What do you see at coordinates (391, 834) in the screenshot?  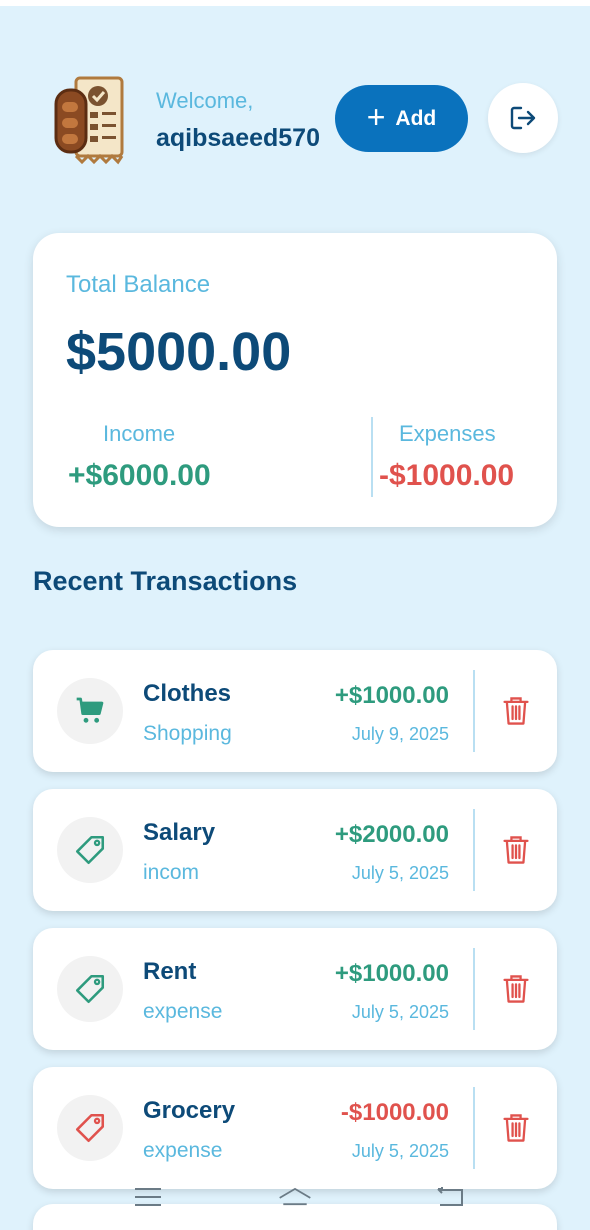 I see `transaction-amount: +$2000.00` at bounding box center [391, 834].